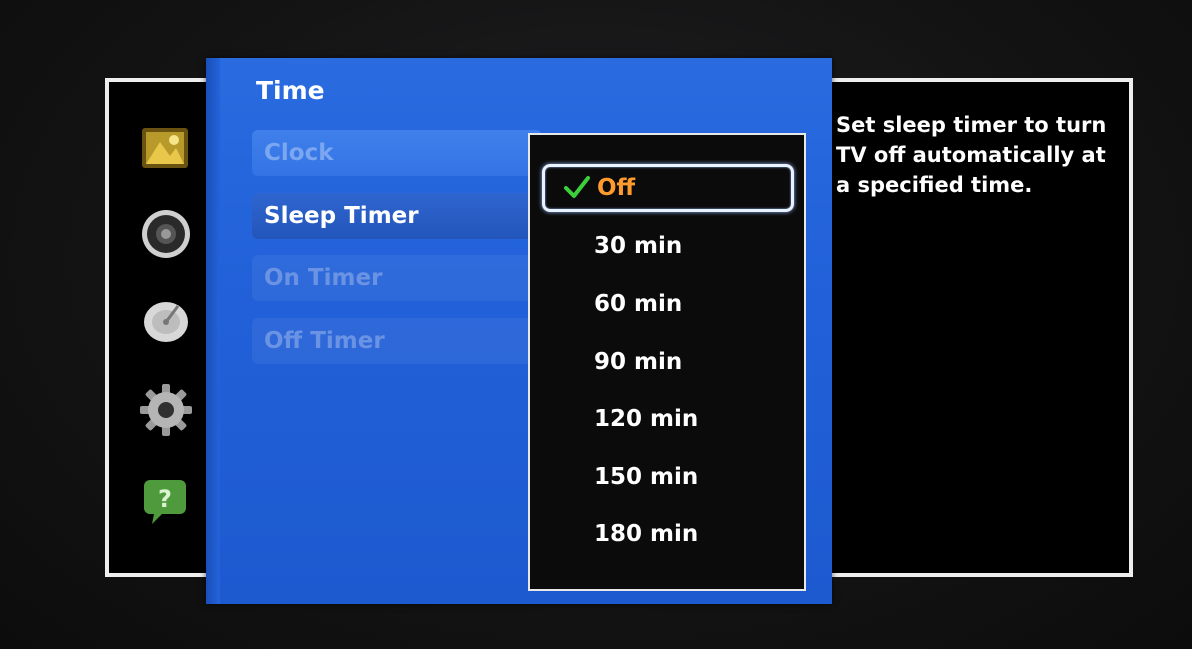 This screenshot has width=1192, height=649. I want to click on option-label: 60 min, so click(638, 304).